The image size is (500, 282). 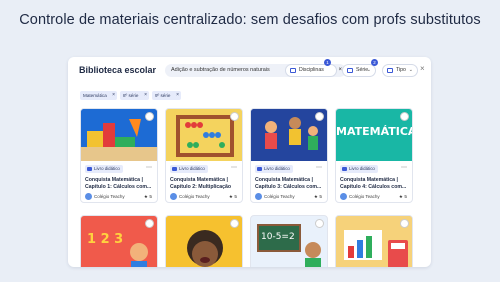 What do you see at coordinates (119, 241) in the screenshot?
I see `book-card: 1 2 3` at bounding box center [119, 241].